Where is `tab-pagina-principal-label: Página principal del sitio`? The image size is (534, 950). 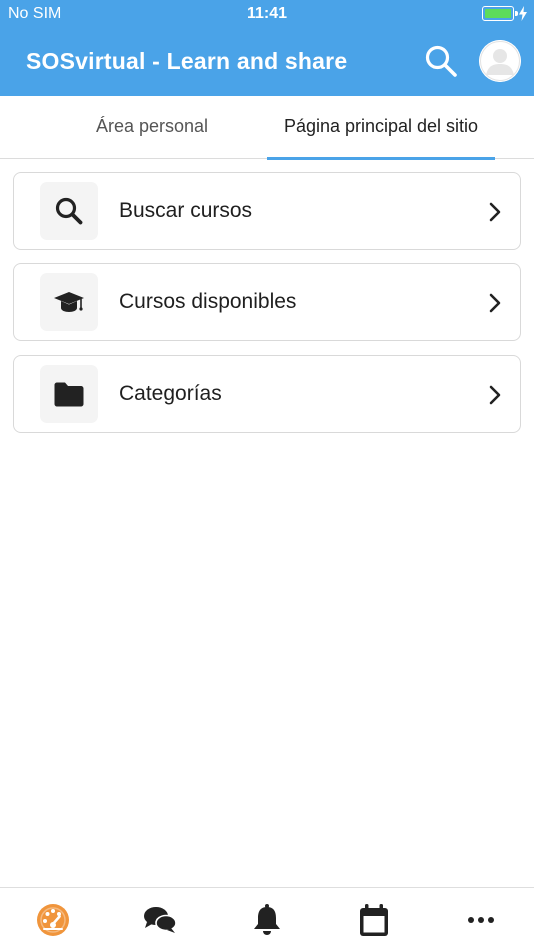 tab-pagina-principal-label: Página principal del sitio is located at coordinates (381, 126).